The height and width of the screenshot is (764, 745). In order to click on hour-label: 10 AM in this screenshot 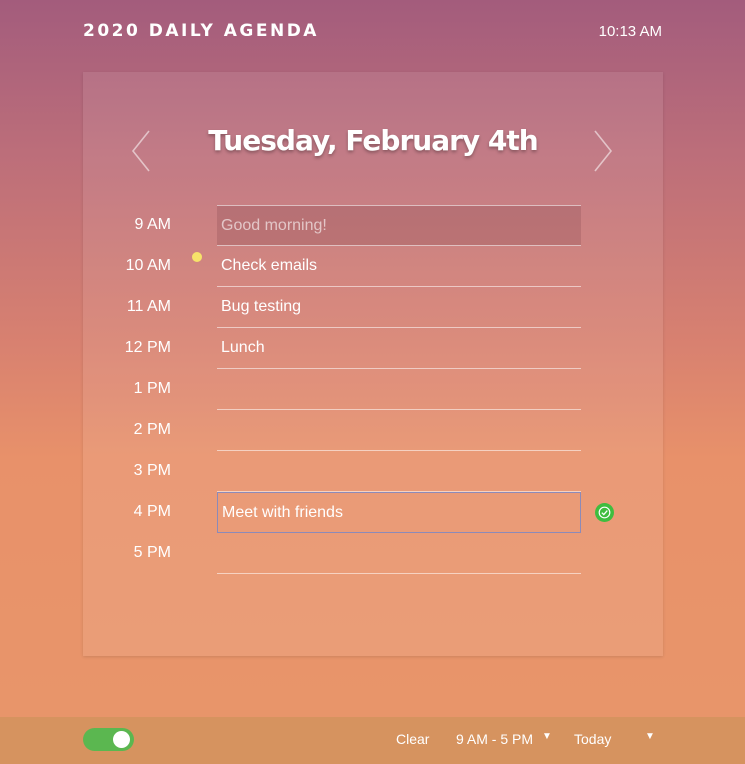, I will do `click(148, 265)`.